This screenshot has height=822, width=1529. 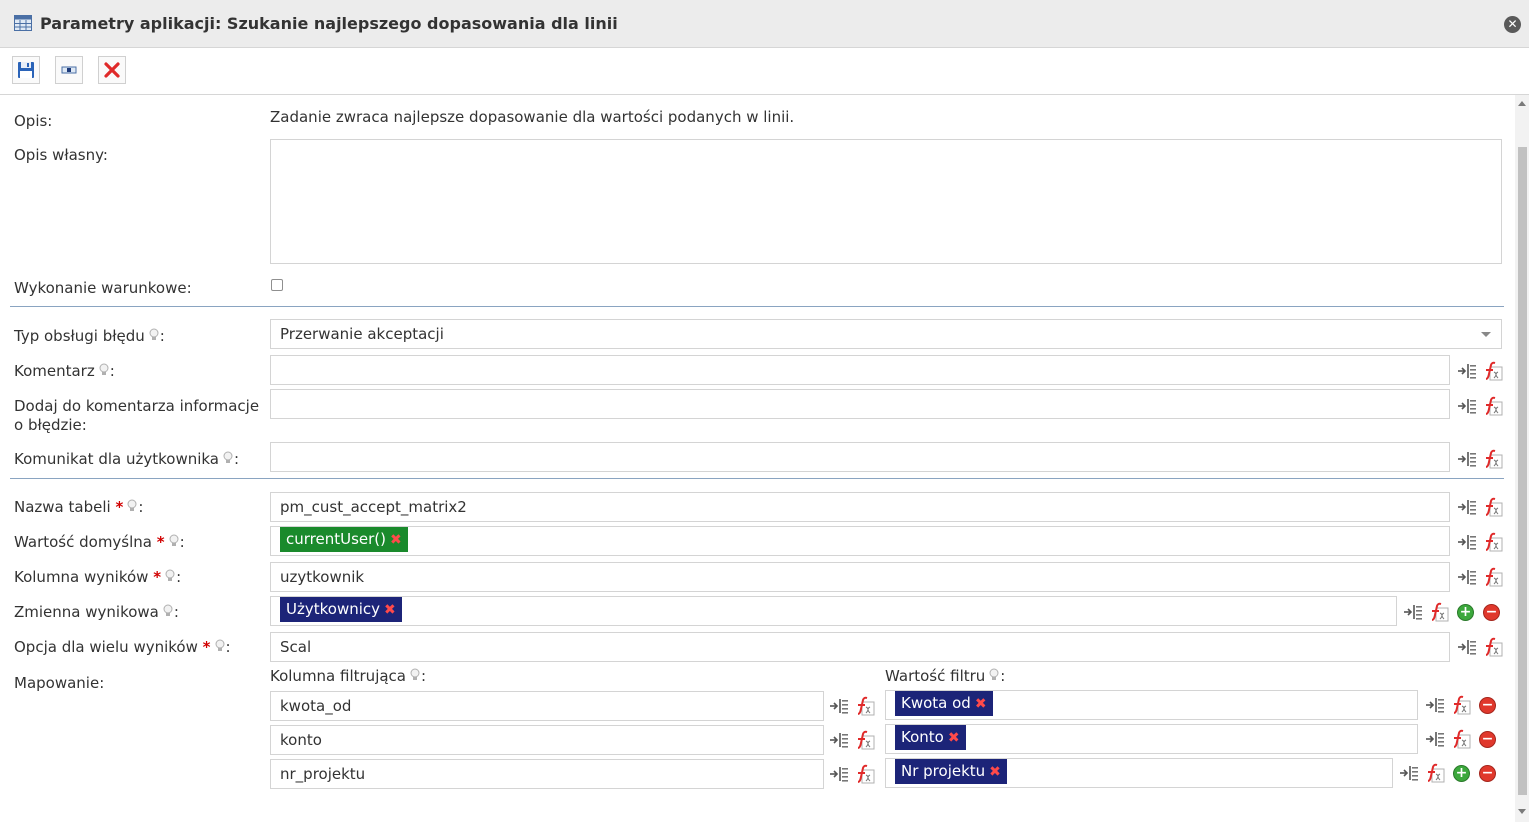 What do you see at coordinates (341, 609) in the screenshot?
I see `uzytkownicy-tag: Użytkownicy ✖` at bounding box center [341, 609].